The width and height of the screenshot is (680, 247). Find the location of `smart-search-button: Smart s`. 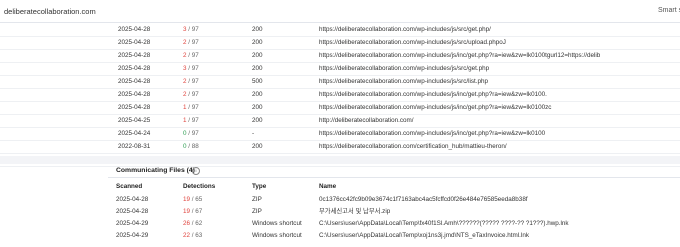

smart-search-button: Smart s is located at coordinates (669, 11).